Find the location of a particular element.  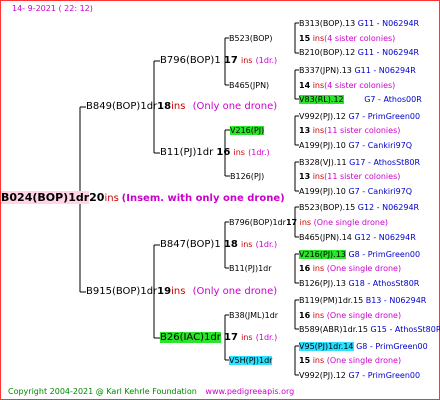

gen4-sister-colonies: 13 ins(11 sister colonies) is located at coordinates (349, 176).